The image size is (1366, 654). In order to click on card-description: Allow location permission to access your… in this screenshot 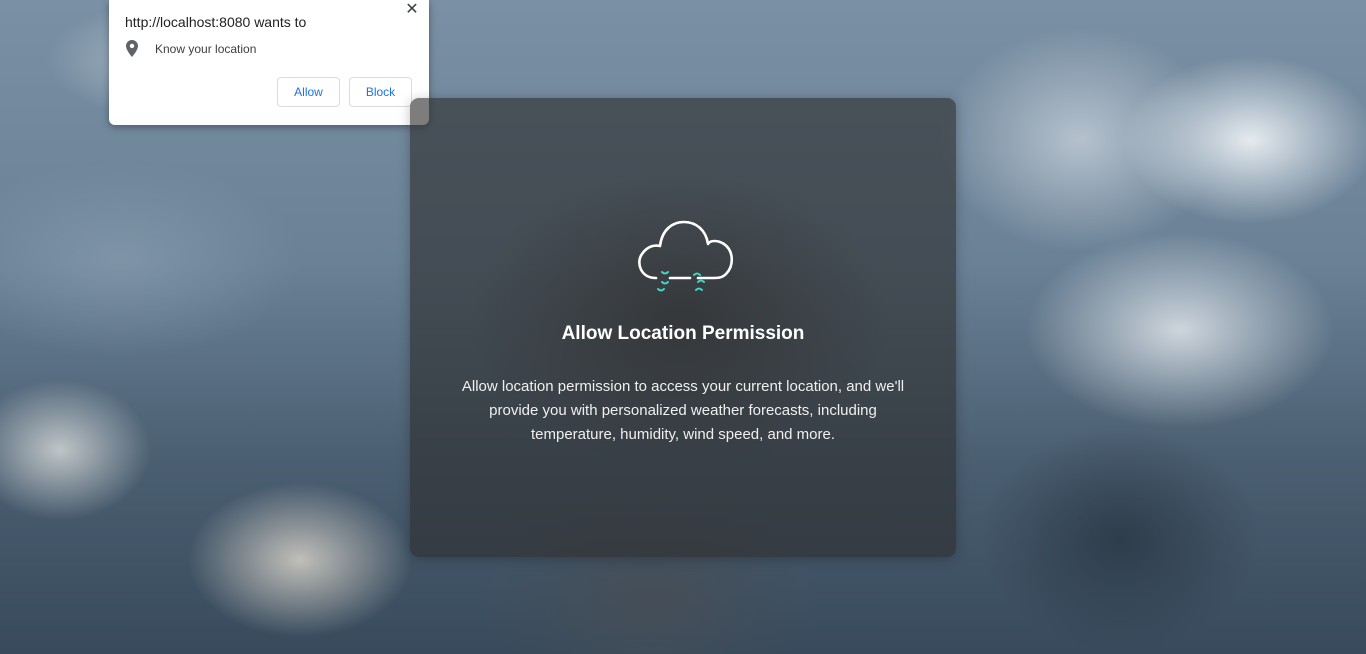, I will do `click(683, 410)`.